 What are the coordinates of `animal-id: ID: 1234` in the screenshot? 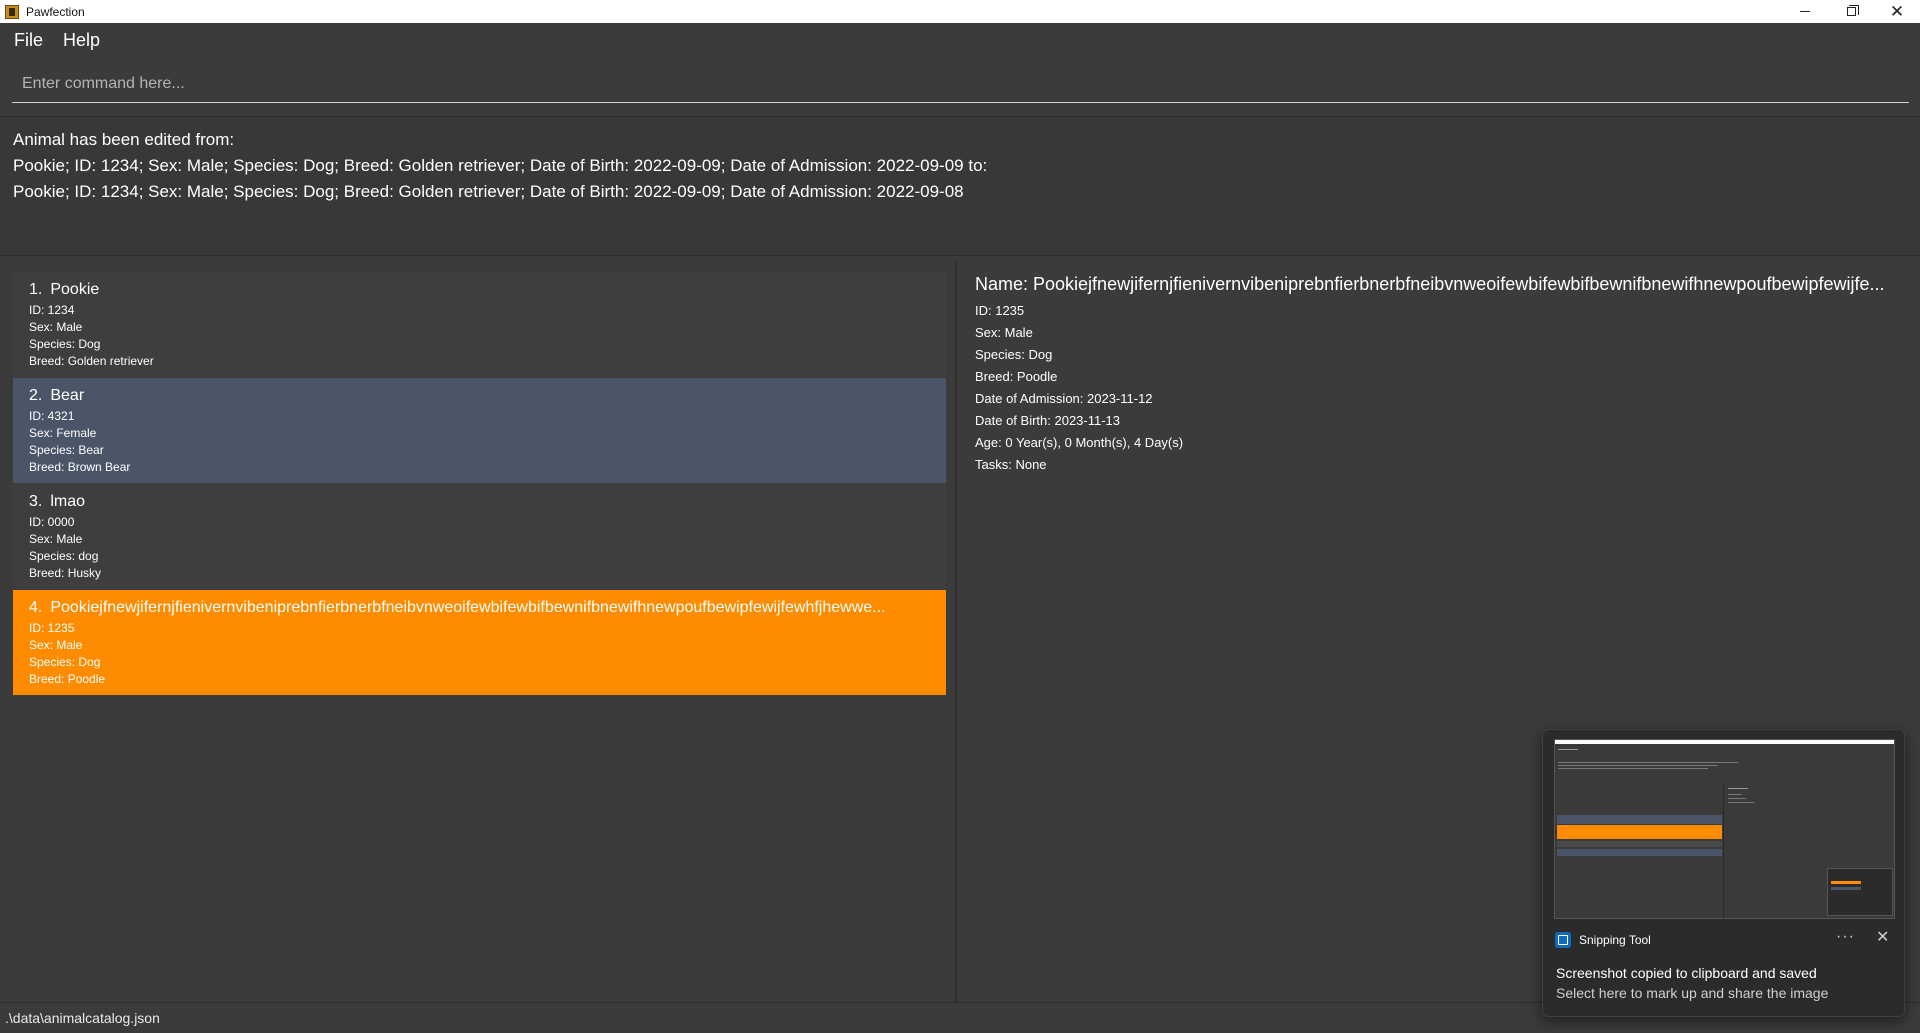 It's located at (52, 310).